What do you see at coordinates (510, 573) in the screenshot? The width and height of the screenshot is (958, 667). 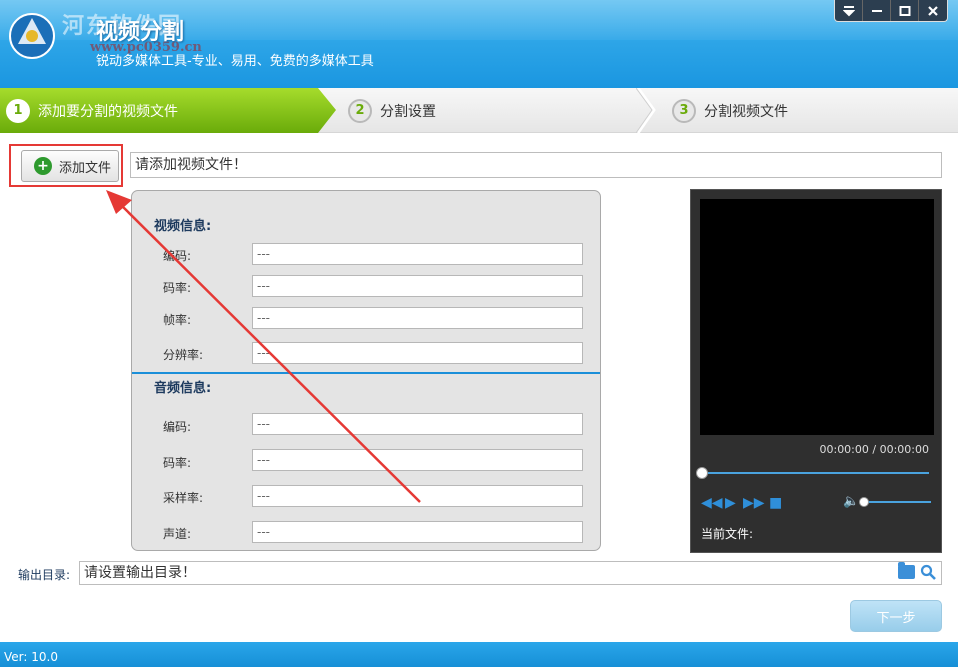 I see `output-dir-field: 请设置输出目录！` at bounding box center [510, 573].